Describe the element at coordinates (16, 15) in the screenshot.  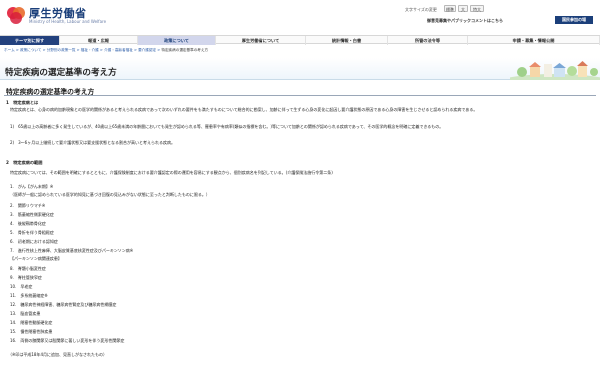
I see `ministry-logo-icon` at that location.